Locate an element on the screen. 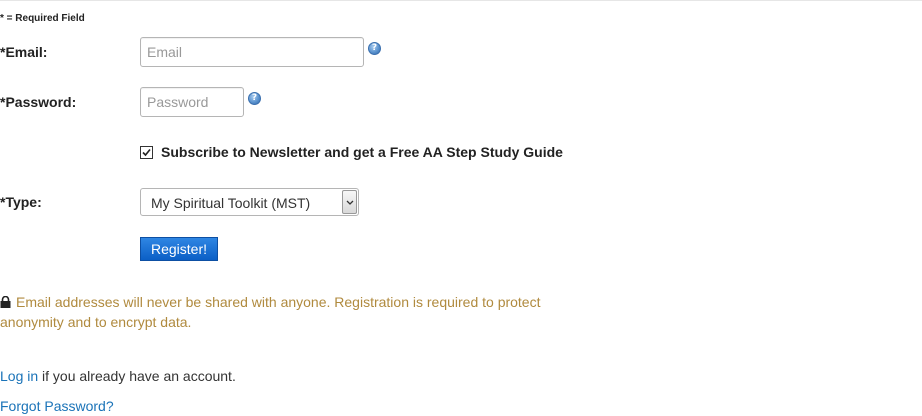  lock-icon is located at coordinates (5, 302).